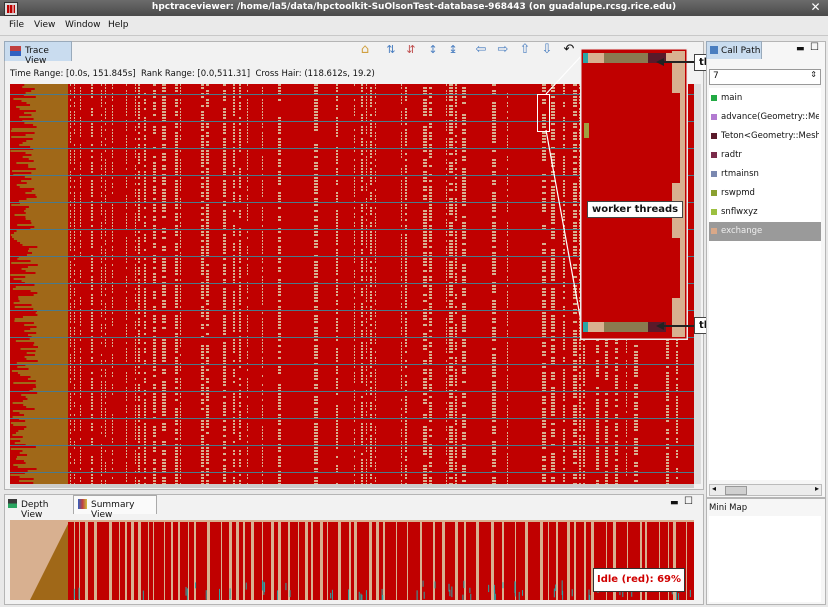  I want to click on shrink-horizontal-icon: ↨, so click(453, 50).